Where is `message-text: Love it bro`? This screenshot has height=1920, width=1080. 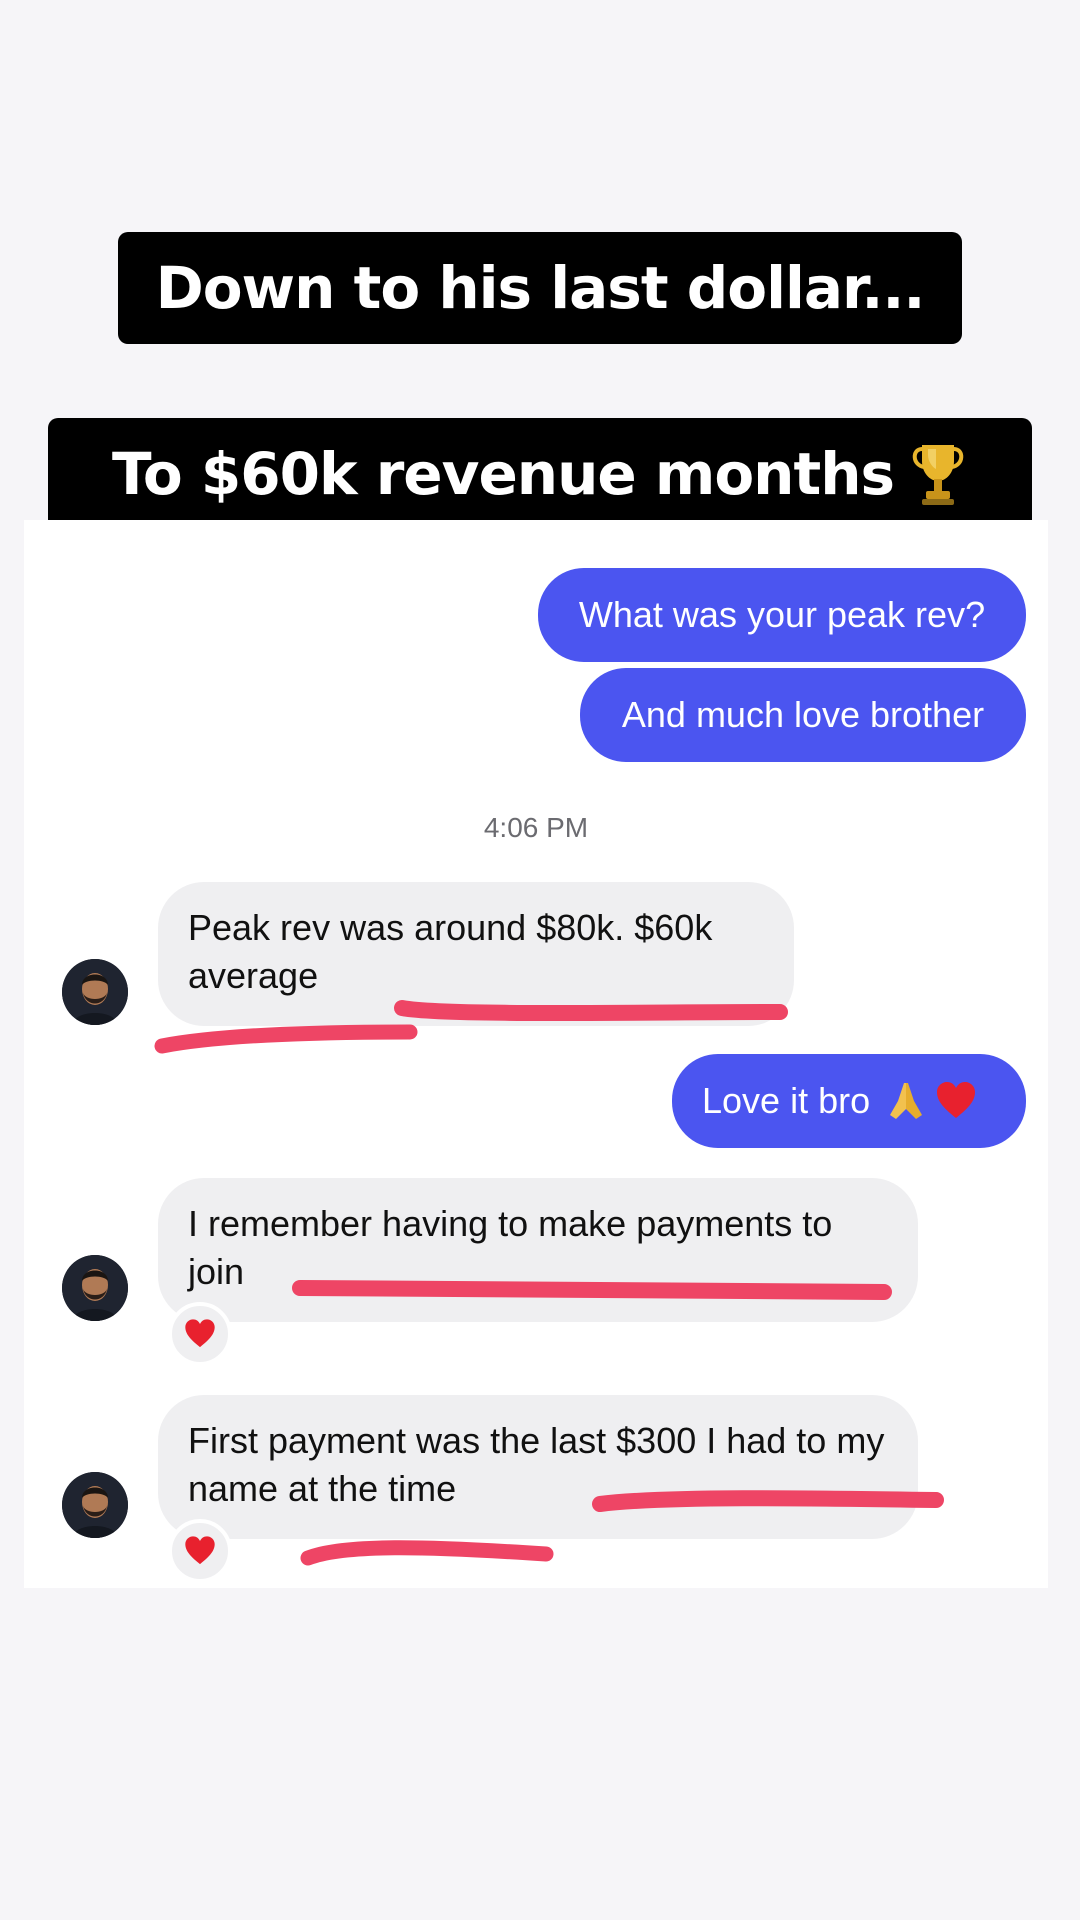 message-text: Love it bro is located at coordinates (786, 1100).